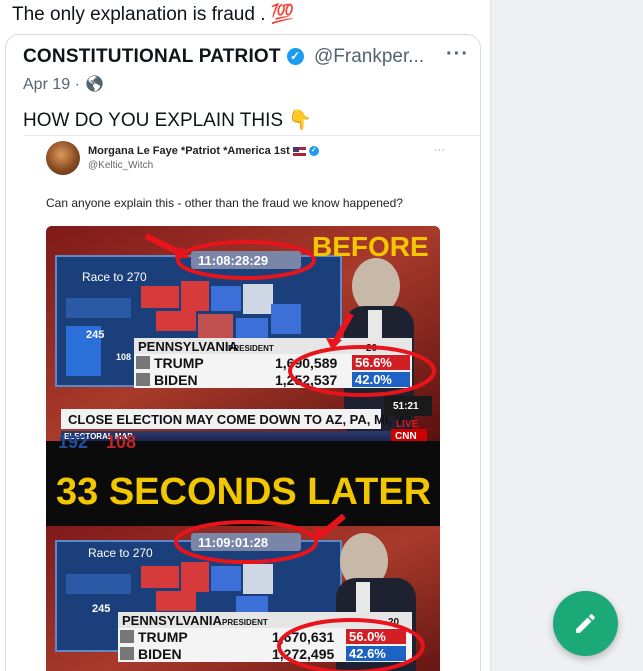  Describe the element at coordinates (189, 151) in the screenshot. I see `inner-author-name-text: Morgana Le Faye *Patriot *America 1st` at that location.